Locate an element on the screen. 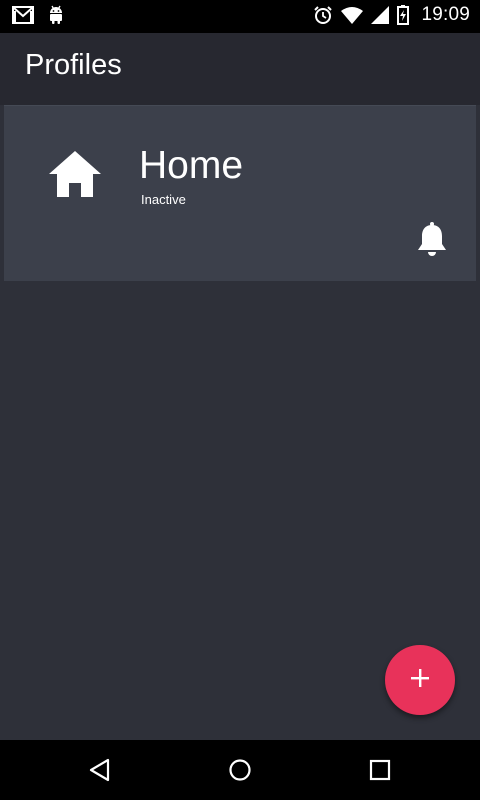 This screenshot has height=800, width=480. battery-icon is located at coordinates (403, 15).